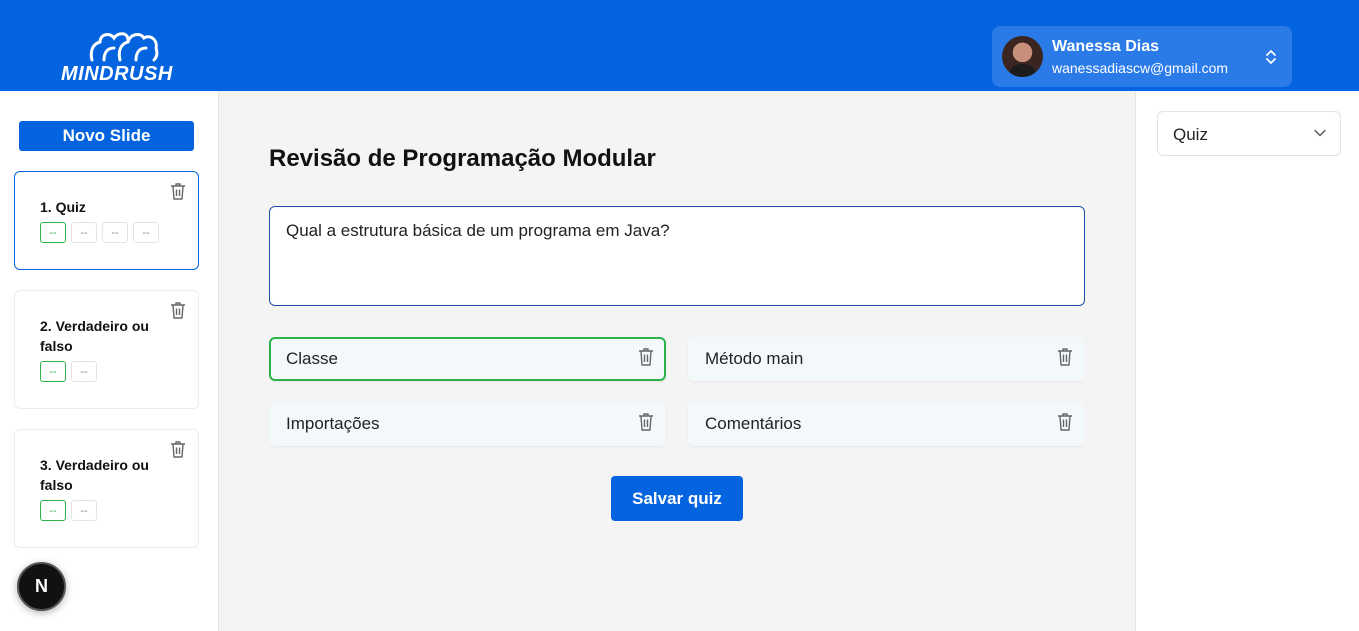 This screenshot has width=1359, height=631. Describe the element at coordinates (677, 256) in the screenshot. I see `question-input` at that location.